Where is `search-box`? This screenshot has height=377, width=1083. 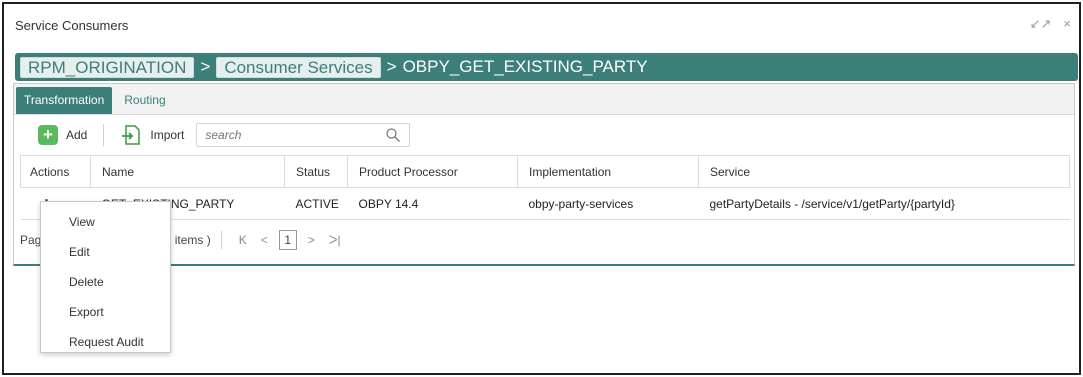
search-box is located at coordinates (303, 135).